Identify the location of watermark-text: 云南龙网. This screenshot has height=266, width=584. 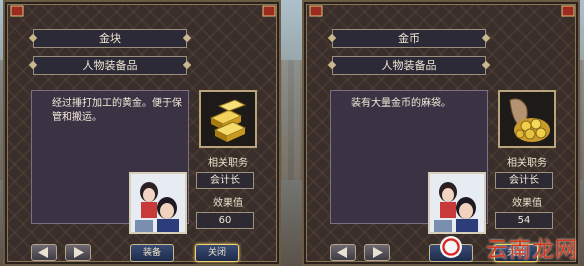
(531, 250).